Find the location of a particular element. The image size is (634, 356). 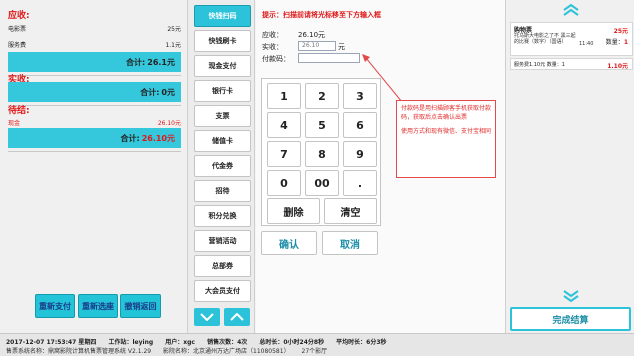

method-points-exchange: 积分兑换 is located at coordinates (222, 216).